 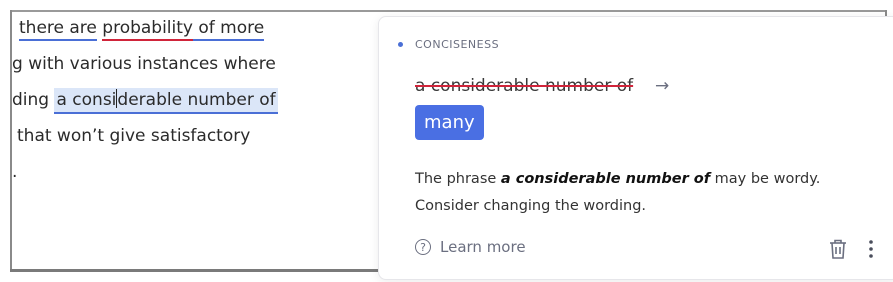 I want to click on underlined-text: there are, so click(x=58, y=29).